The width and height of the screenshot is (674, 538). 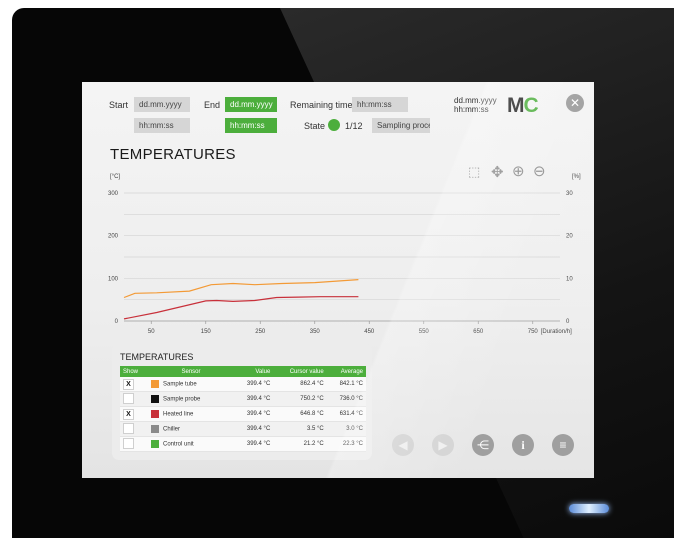 I want to click on col-show: Show, so click(x=134, y=371).